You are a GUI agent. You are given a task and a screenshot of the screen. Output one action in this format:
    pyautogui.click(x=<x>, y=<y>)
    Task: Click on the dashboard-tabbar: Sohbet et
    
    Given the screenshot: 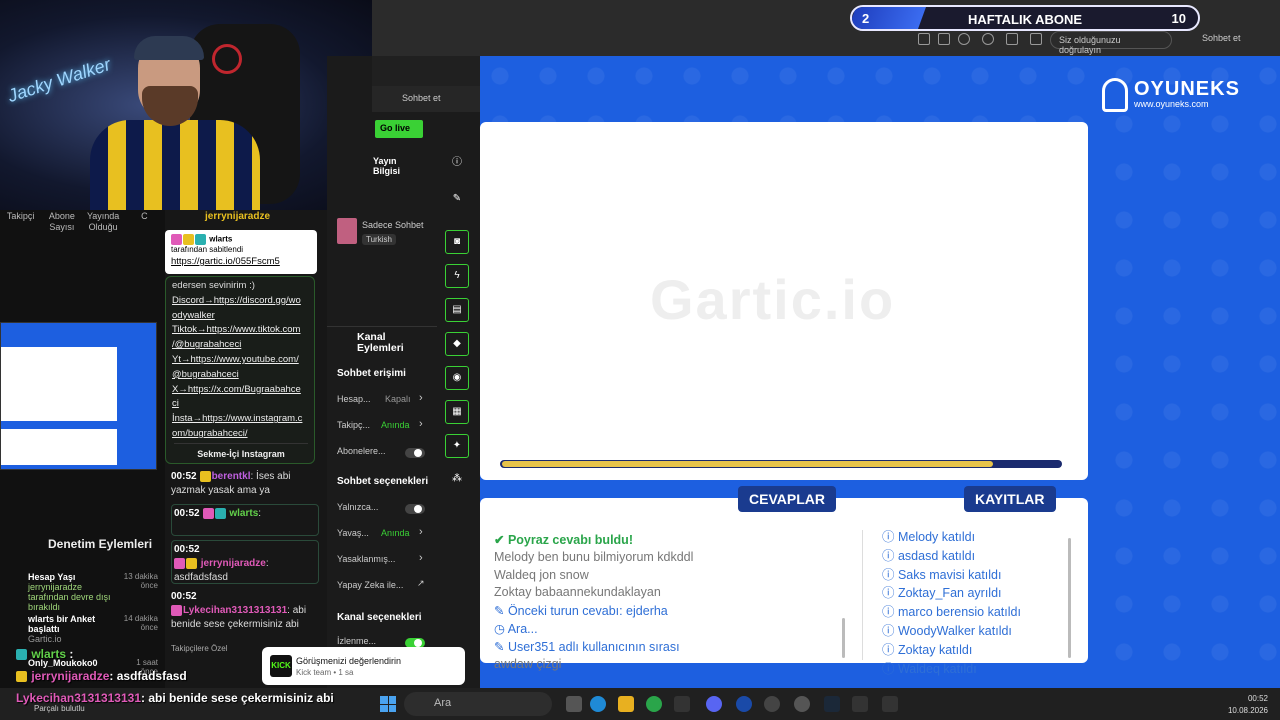 What is the action you would take?
    pyautogui.click(x=426, y=99)
    